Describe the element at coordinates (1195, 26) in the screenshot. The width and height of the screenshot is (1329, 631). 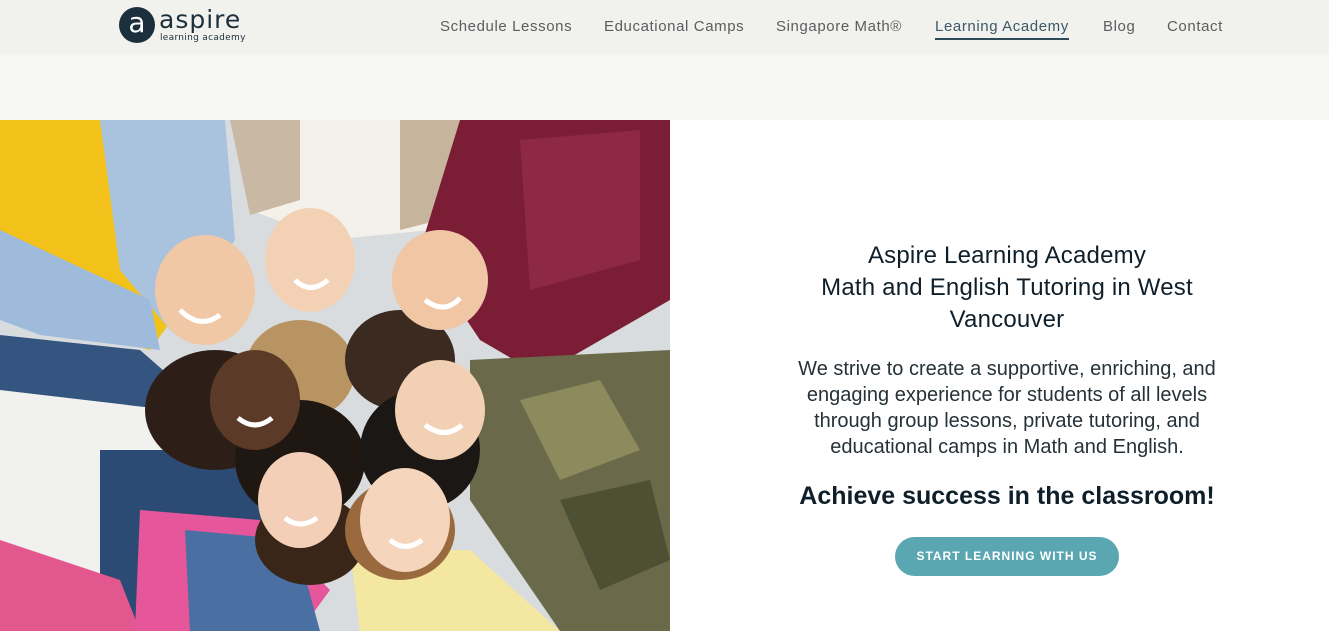
I see `nav-contact: Contact` at that location.